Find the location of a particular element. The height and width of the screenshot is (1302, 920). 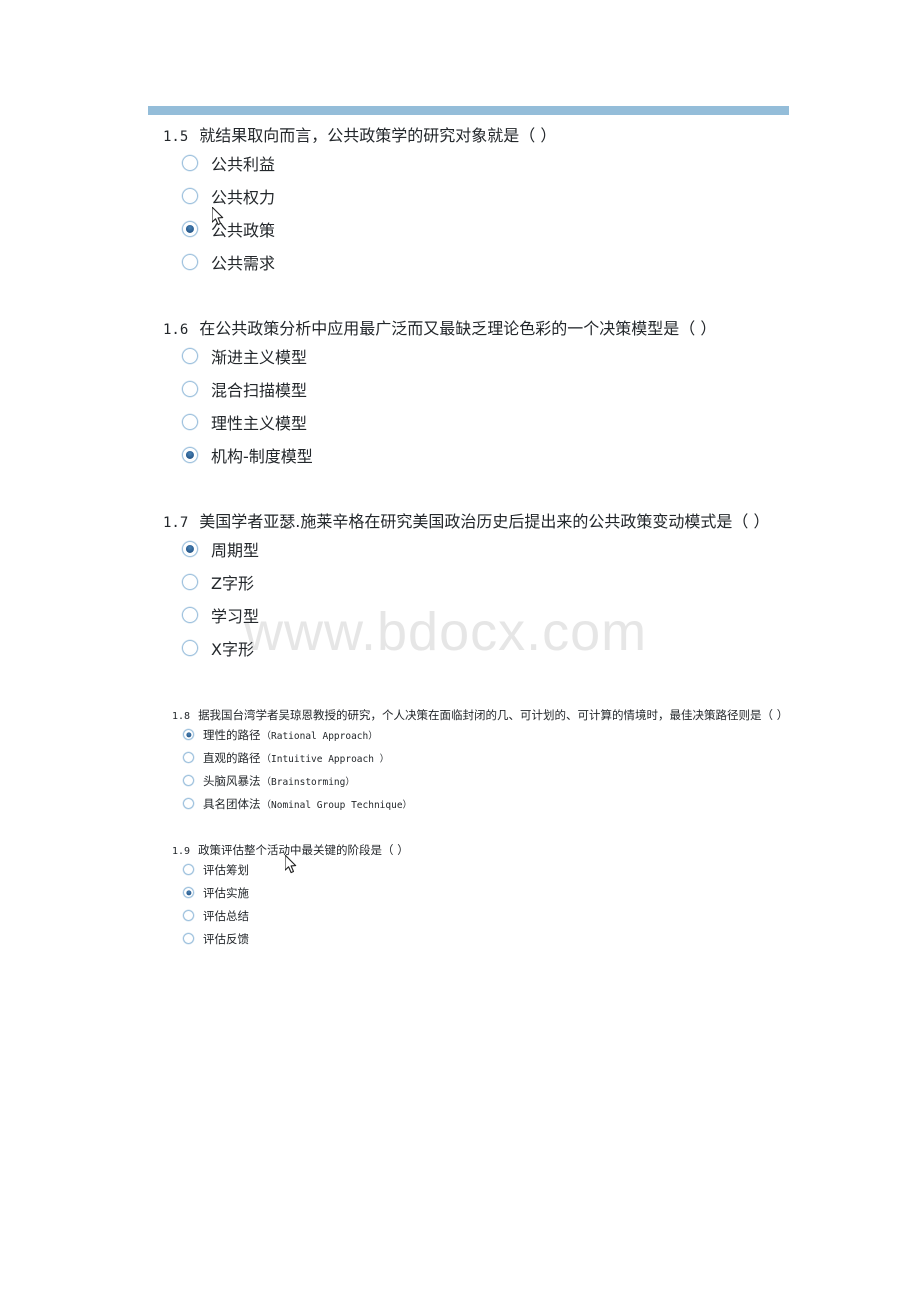

option-row: 周期型 is located at coordinates (475, 548).